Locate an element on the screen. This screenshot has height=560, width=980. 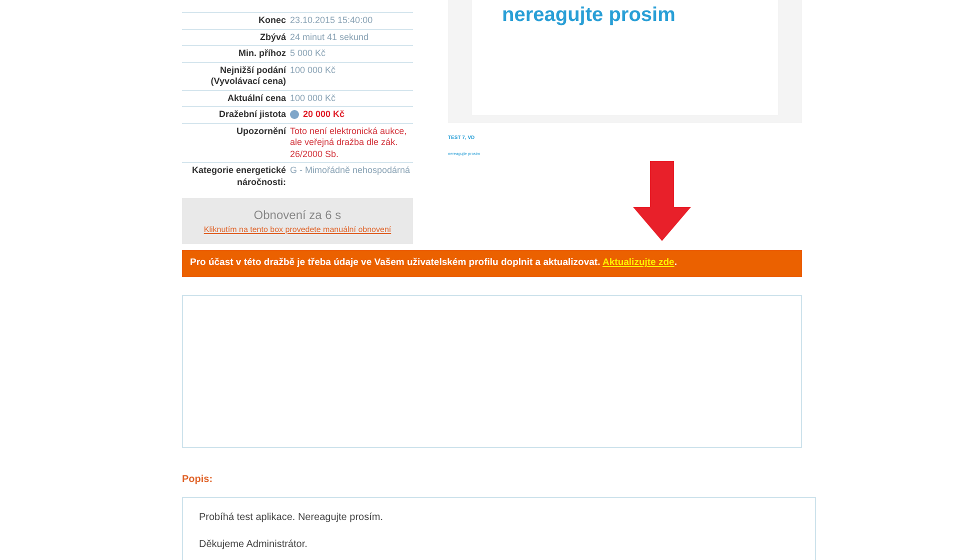
detail-value: Toto není elektronická aukce, ale veřejná dražba dle zák. 26/2000 Sb. is located at coordinates (348, 142).